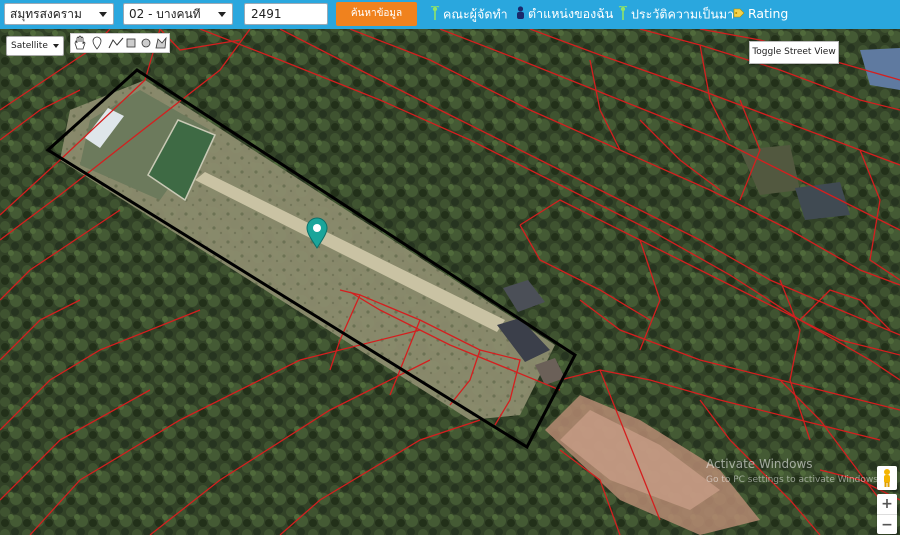  I want to click on nav-link-authors-label: คณะผู้จัดทำ, so click(475, 14).